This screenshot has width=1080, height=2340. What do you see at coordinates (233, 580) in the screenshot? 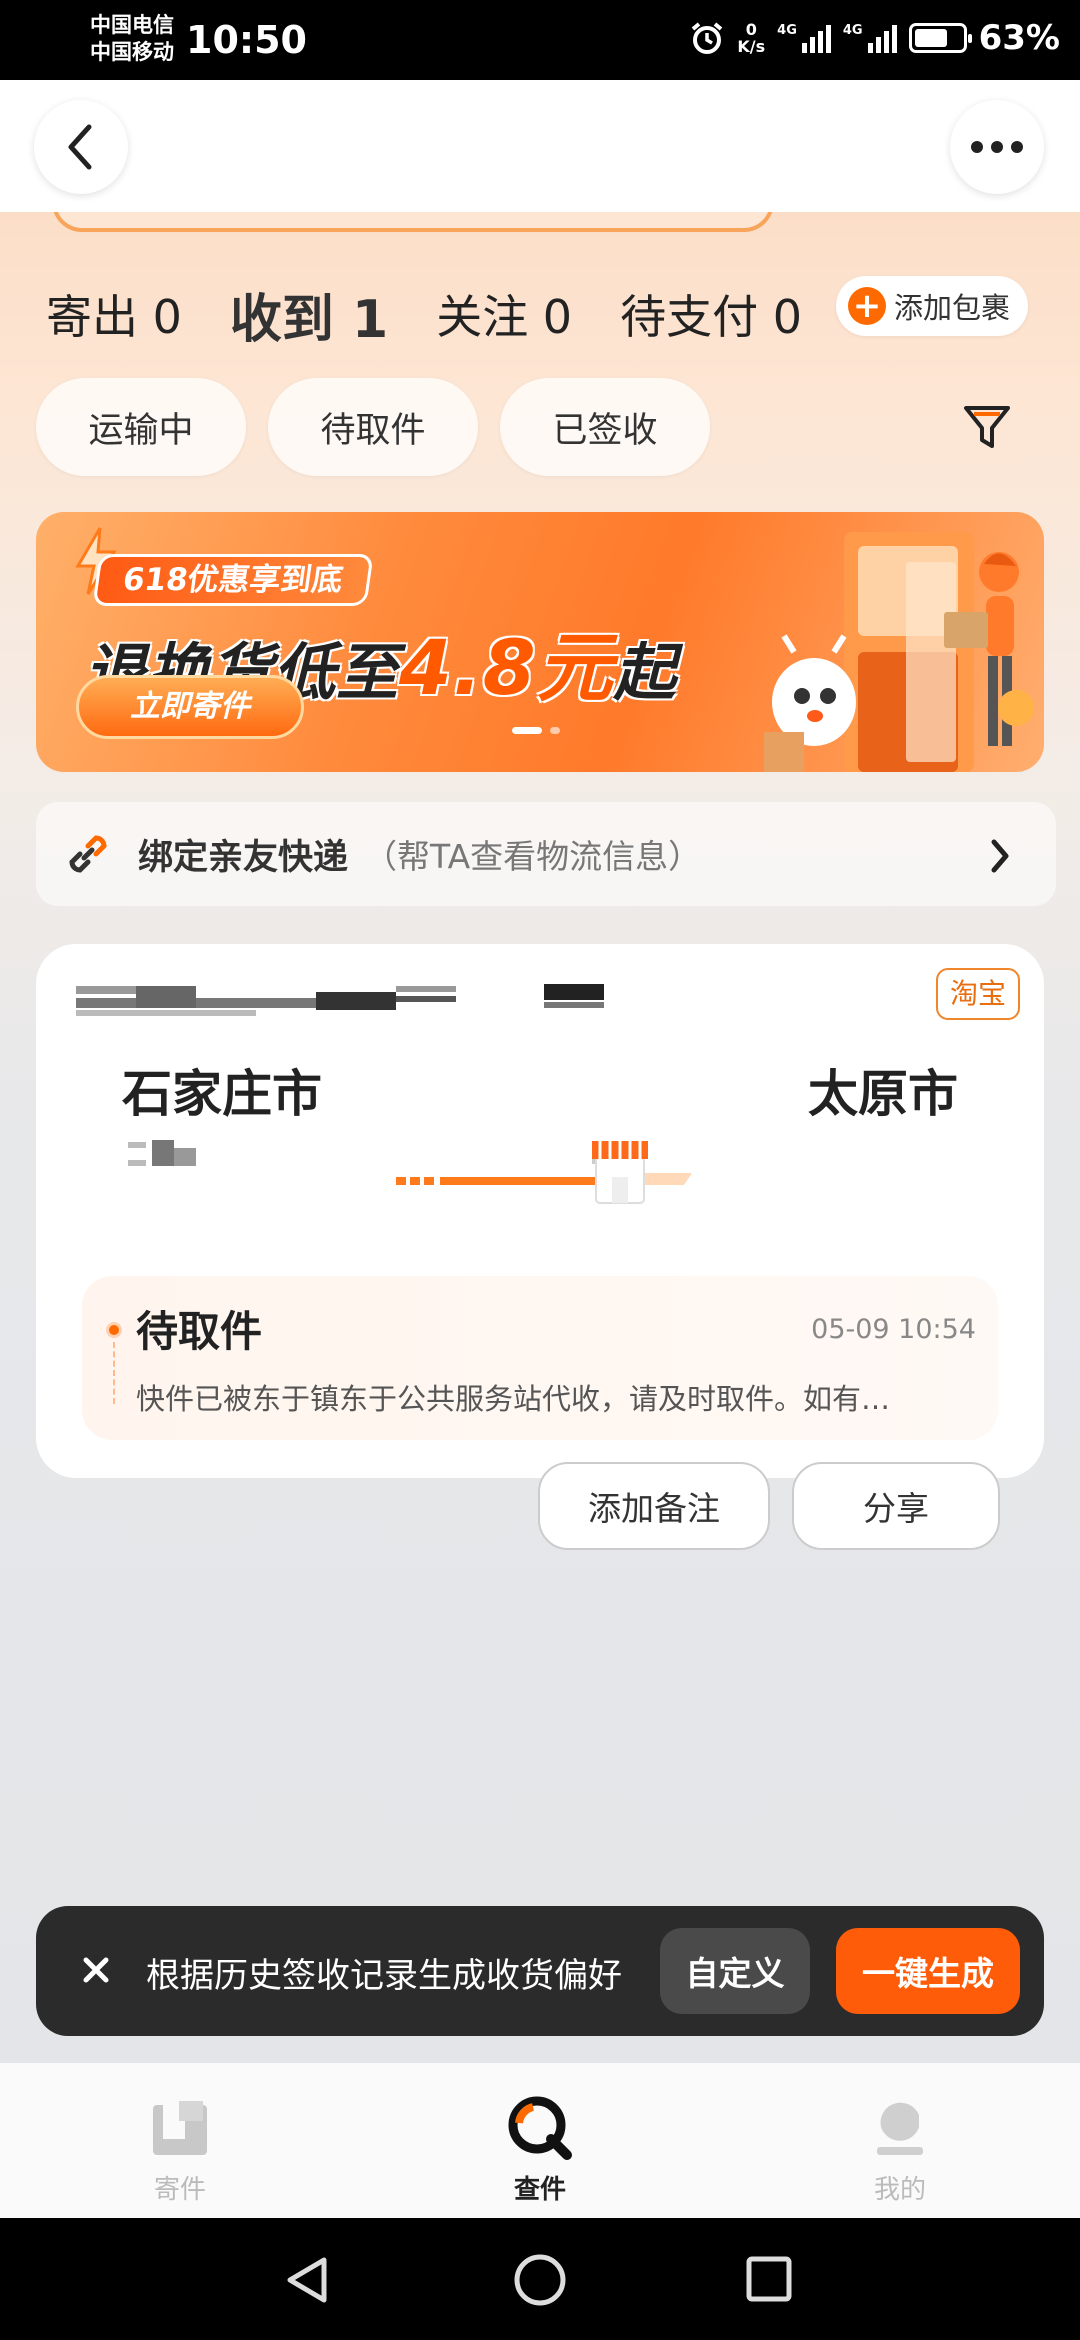
I see `promo-tag: 618优惠享到底` at bounding box center [233, 580].